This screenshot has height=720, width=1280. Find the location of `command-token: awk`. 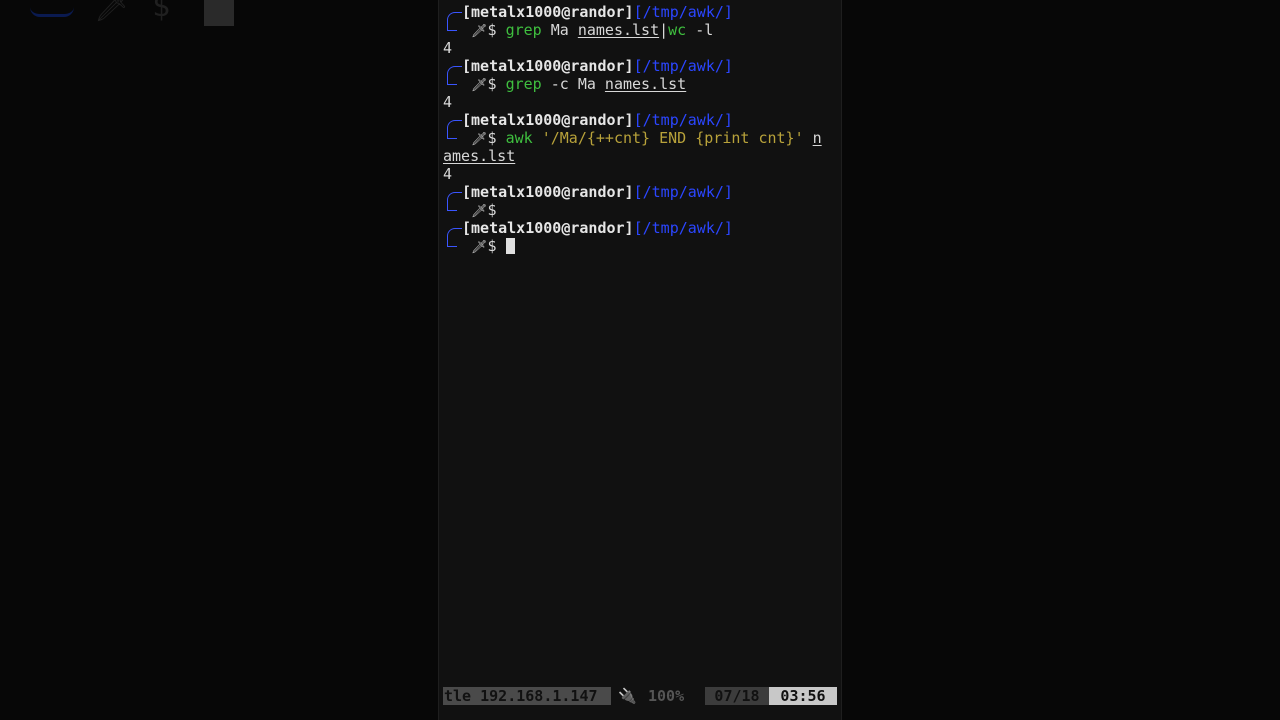

command-token: awk is located at coordinates (519, 138).